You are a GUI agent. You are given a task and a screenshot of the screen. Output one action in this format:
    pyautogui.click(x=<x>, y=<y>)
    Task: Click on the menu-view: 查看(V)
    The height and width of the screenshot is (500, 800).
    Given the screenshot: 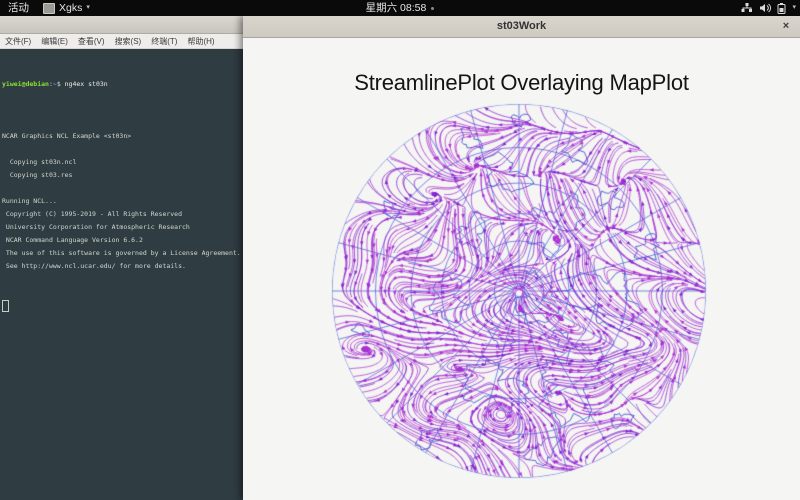 What is the action you would take?
    pyautogui.click(x=91, y=41)
    